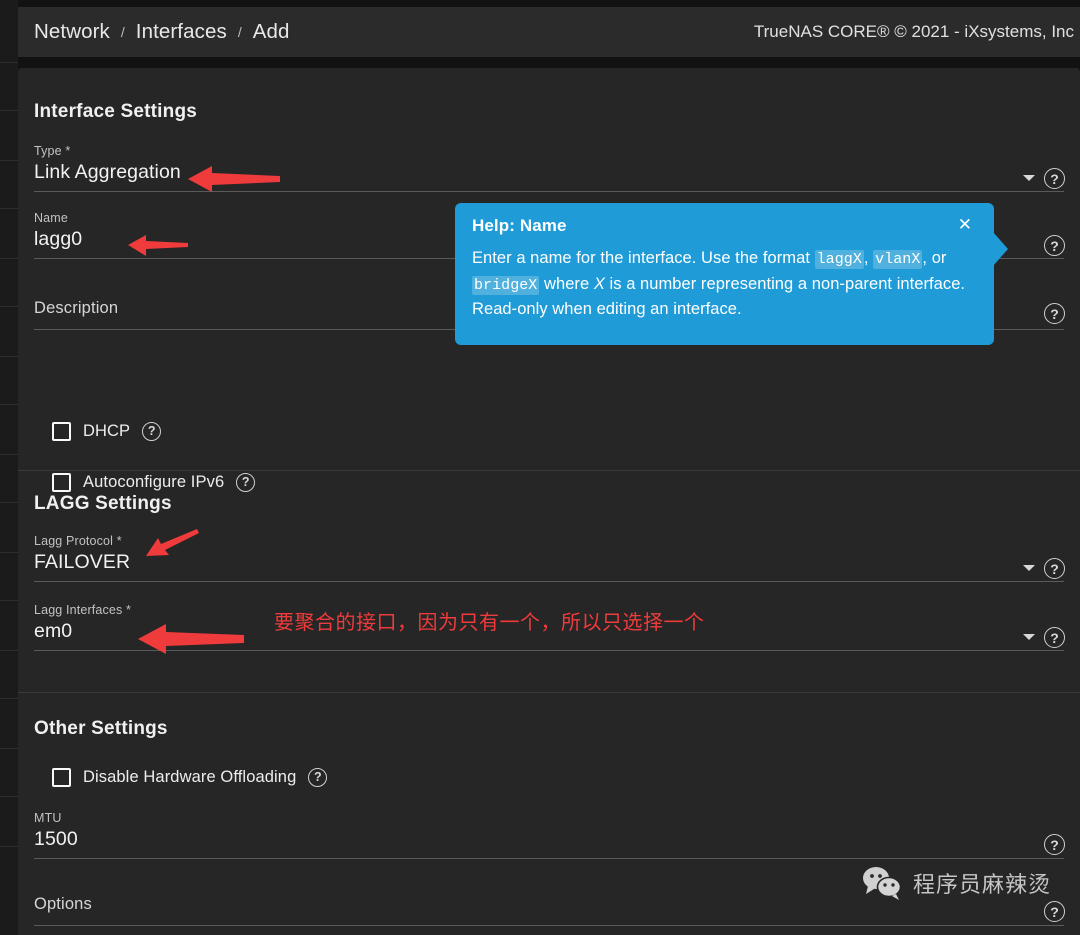 The width and height of the screenshot is (1080, 935). Describe the element at coordinates (246, 482) in the screenshot. I see `help-icon-autoconfigure-ipv6: ?` at that location.